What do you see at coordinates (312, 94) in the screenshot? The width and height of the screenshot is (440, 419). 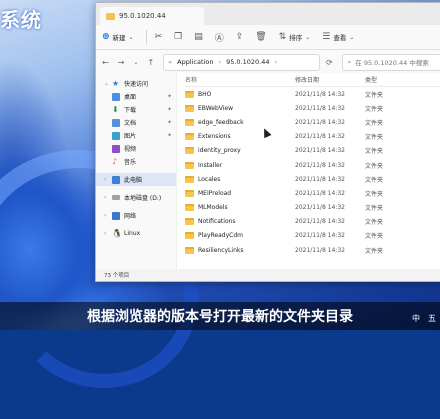 I see `file-row: BHO 2021/11/8 14:32 文件夹` at bounding box center [312, 94].